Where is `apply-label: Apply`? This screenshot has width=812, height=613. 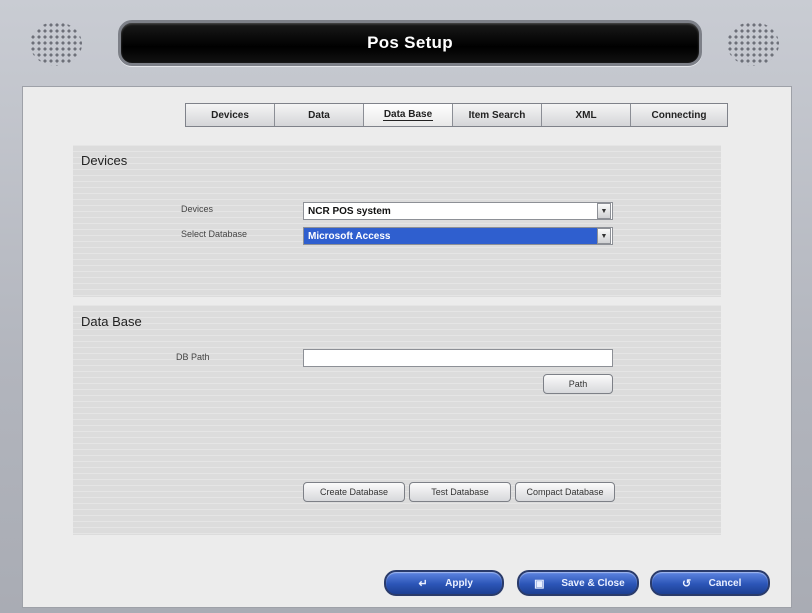 apply-label: Apply is located at coordinates (459, 583).